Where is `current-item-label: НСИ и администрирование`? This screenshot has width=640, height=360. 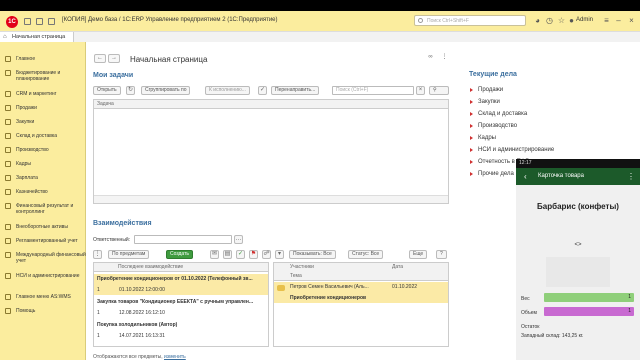
current-item-label: НСИ и администрирование is located at coordinates (516, 150).